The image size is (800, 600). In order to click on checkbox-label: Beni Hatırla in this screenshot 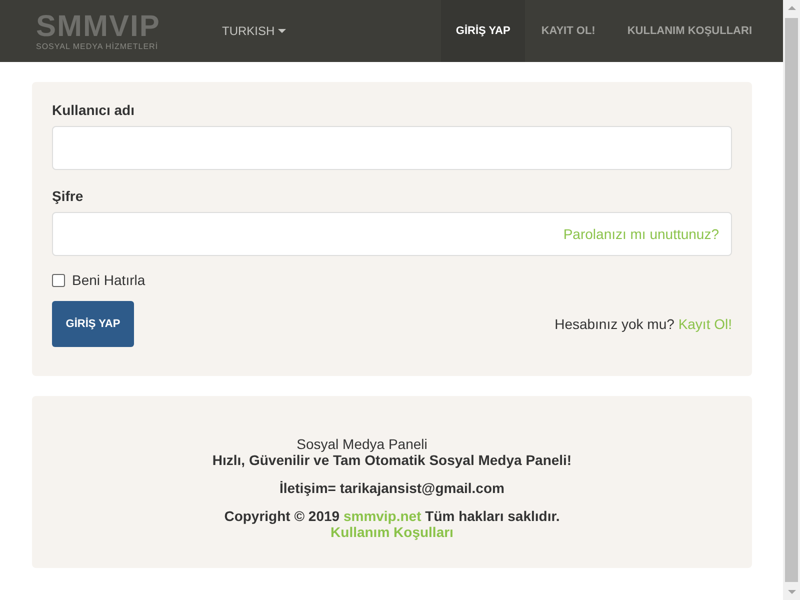, I will do `click(109, 280)`.